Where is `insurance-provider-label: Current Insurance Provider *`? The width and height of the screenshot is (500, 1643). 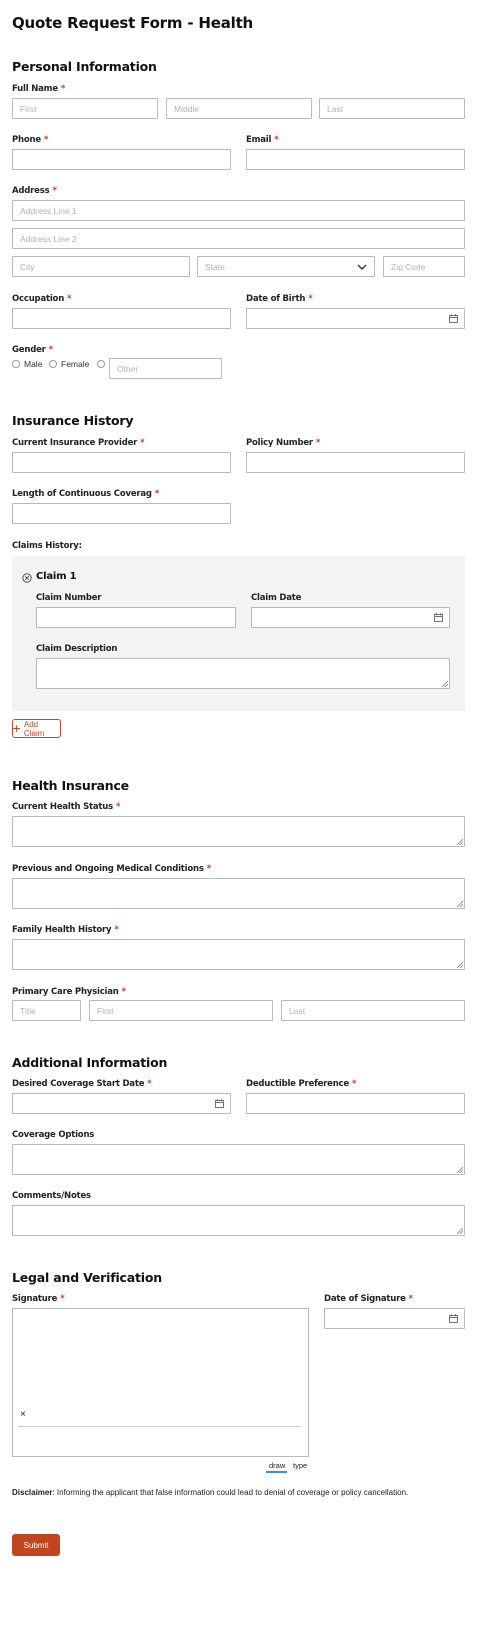 insurance-provider-label: Current Insurance Provider * is located at coordinates (78, 443).